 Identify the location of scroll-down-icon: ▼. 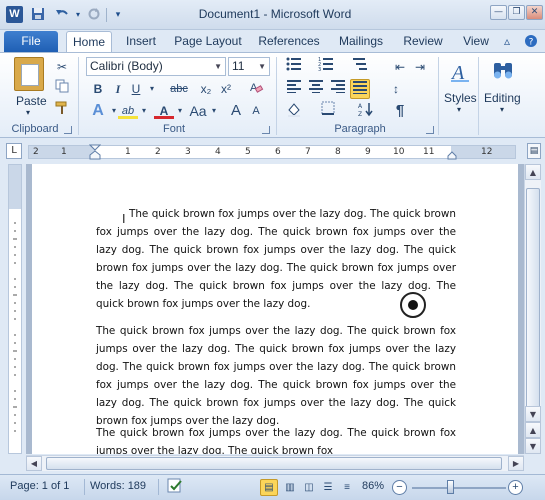
(533, 414).